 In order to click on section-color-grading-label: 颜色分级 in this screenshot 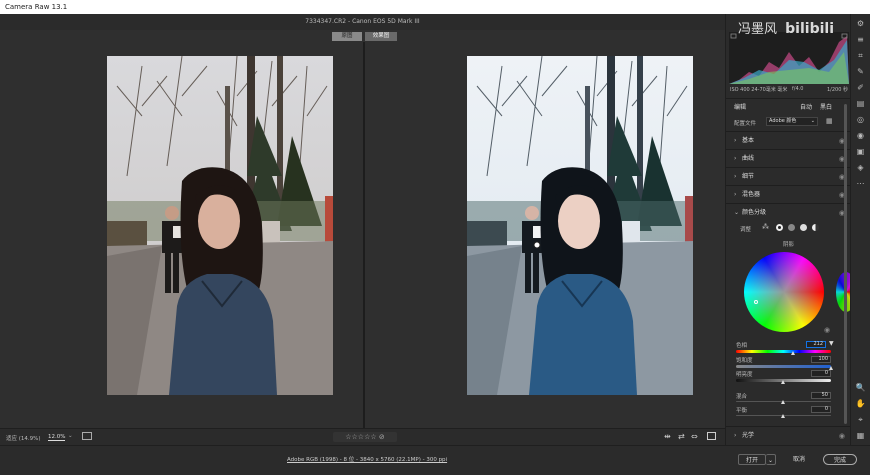, I will do `click(754, 212)`.